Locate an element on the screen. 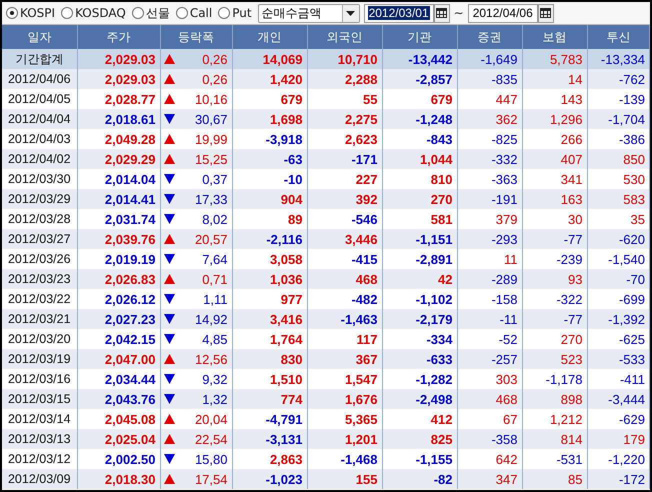  value-cell: -835 is located at coordinates (489, 79).